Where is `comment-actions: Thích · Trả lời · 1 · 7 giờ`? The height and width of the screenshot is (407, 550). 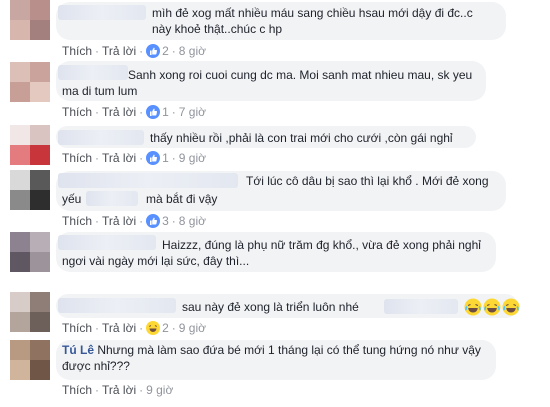 comment-actions: Thích · Trả lời · 1 · 7 giờ is located at coordinates (134, 112).